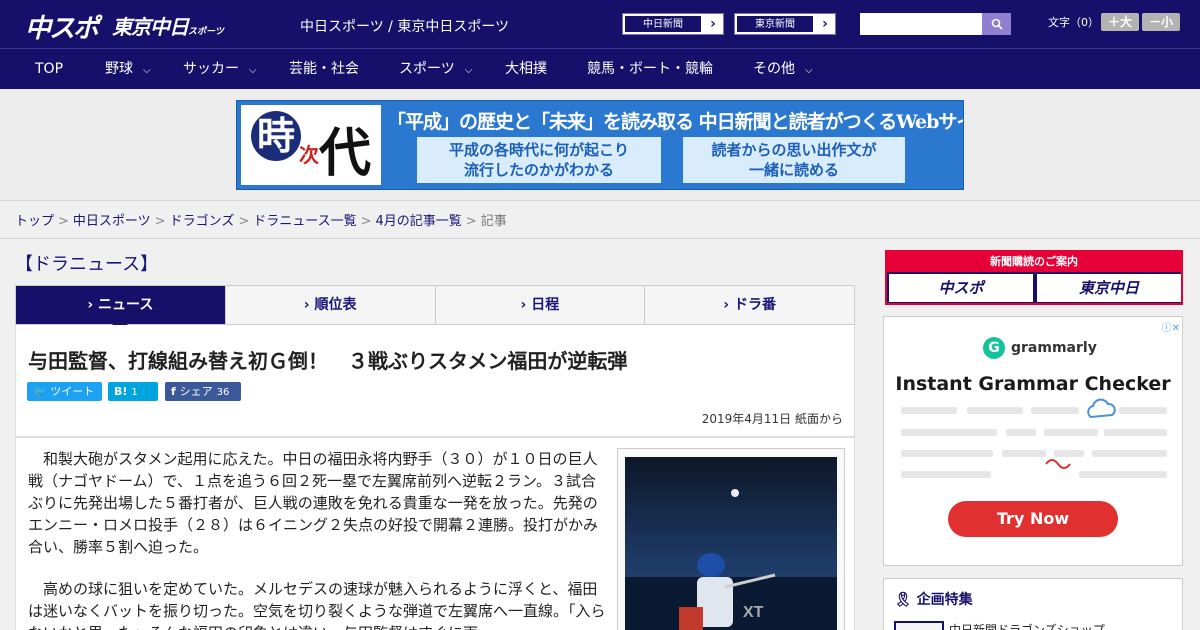  Describe the element at coordinates (1073, 22) in the screenshot. I see `font-size-label: 文字（0）` at that location.